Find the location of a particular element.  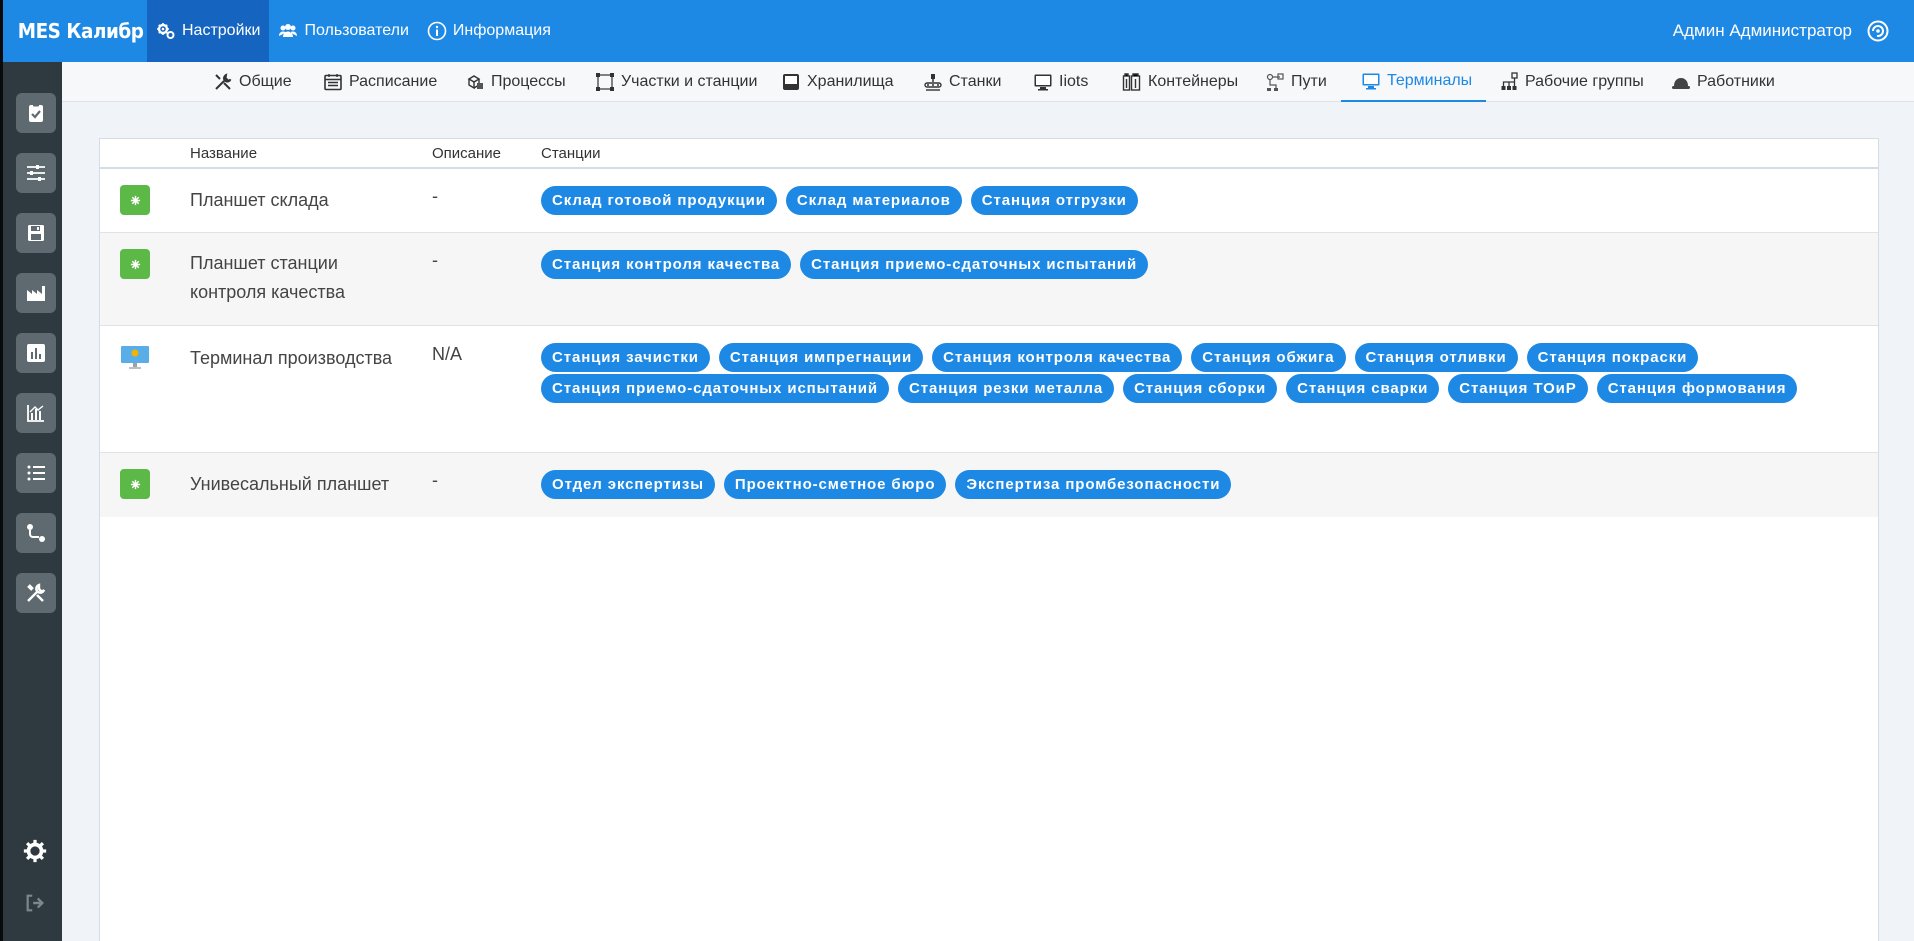

tab-terminals: Терминалы is located at coordinates (1414, 82).